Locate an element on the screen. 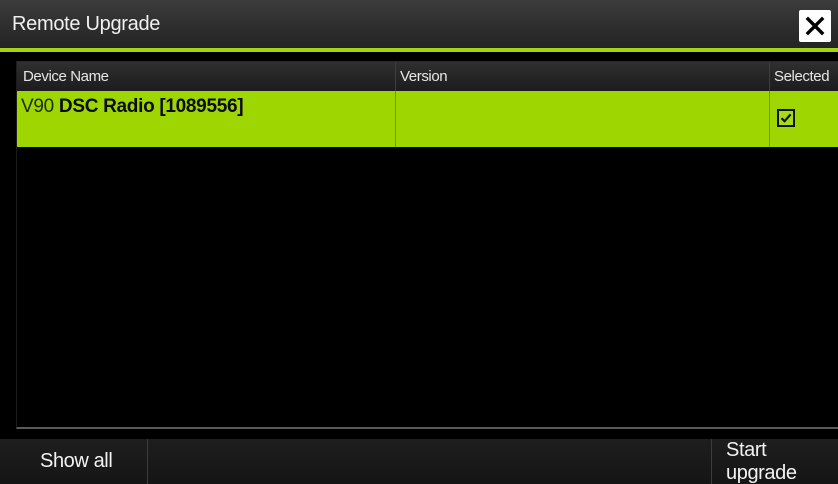 Image resolution: width=838 pixels, height=484 pixels. device-name-cell: V90 DSC Radio [1089556] is located at coordinates (132, 107).